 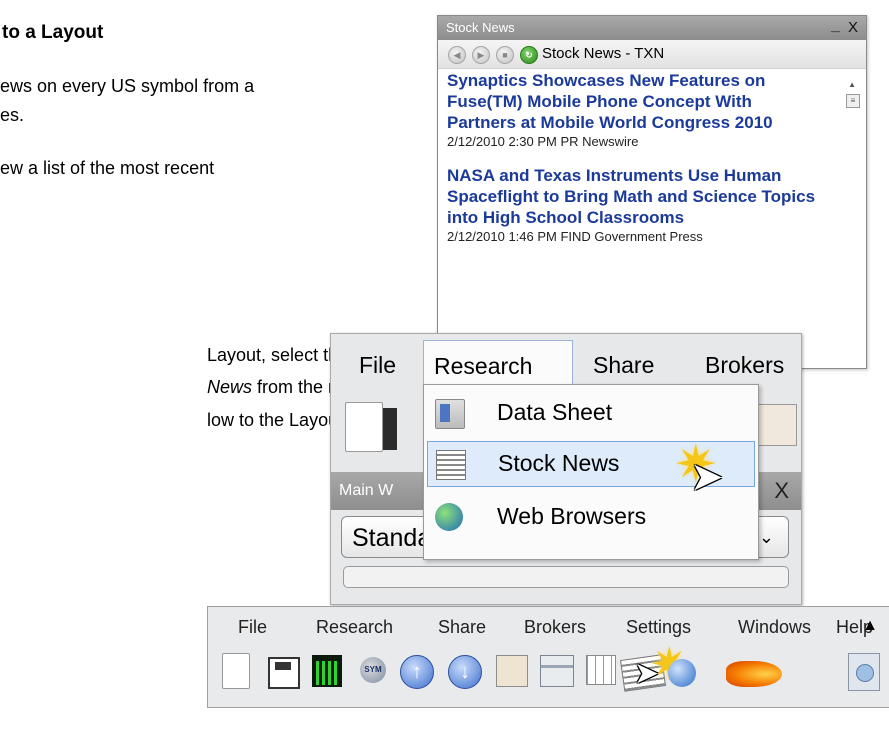 I want to click on menu-item-label: Data Sheet, so click(x=555, y=412).